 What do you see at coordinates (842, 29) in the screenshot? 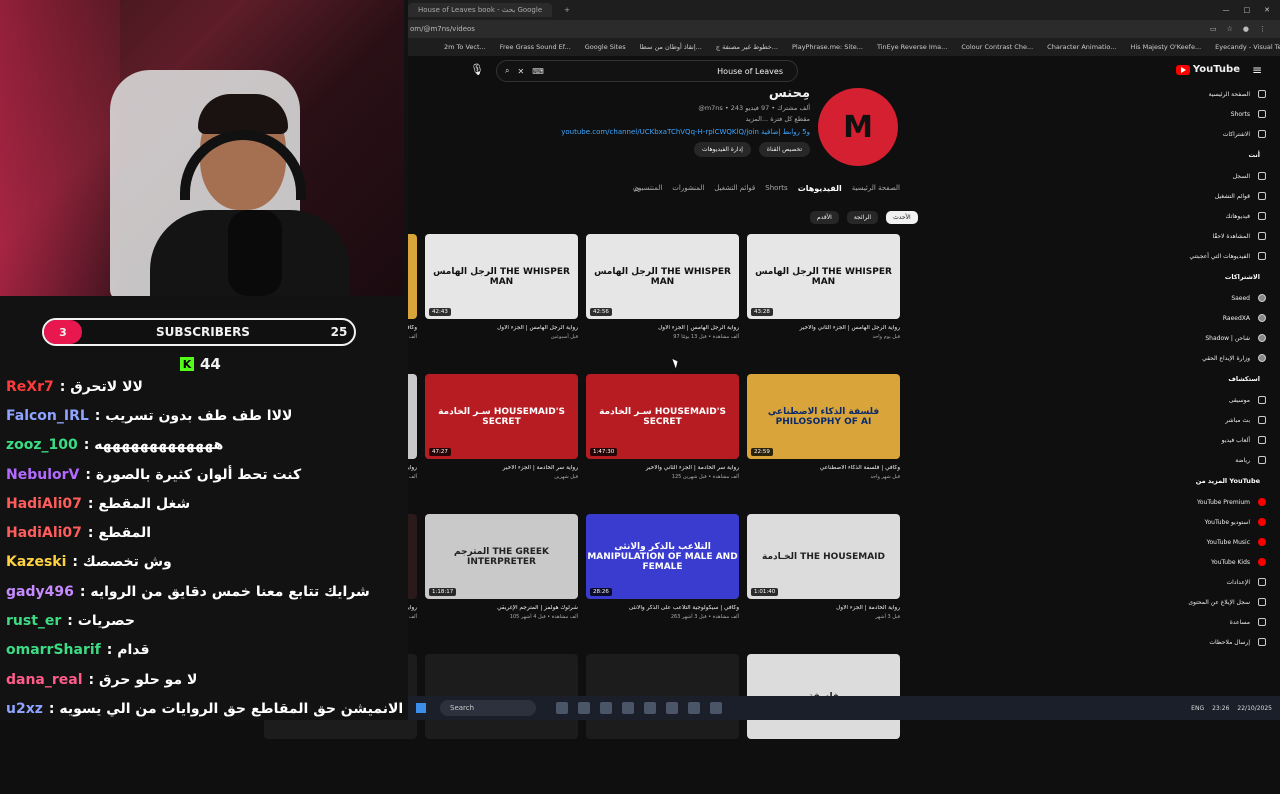
I see `address-bar: om/@m7ns/videos ▭ ☆ ● ⋮` at bounding box center [842, 29].